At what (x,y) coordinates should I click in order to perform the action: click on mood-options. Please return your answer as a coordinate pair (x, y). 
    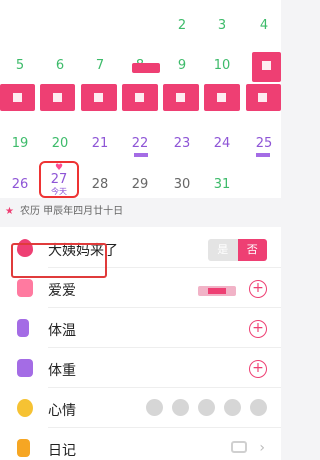
    Looking at the image, I should click on (206, 407).